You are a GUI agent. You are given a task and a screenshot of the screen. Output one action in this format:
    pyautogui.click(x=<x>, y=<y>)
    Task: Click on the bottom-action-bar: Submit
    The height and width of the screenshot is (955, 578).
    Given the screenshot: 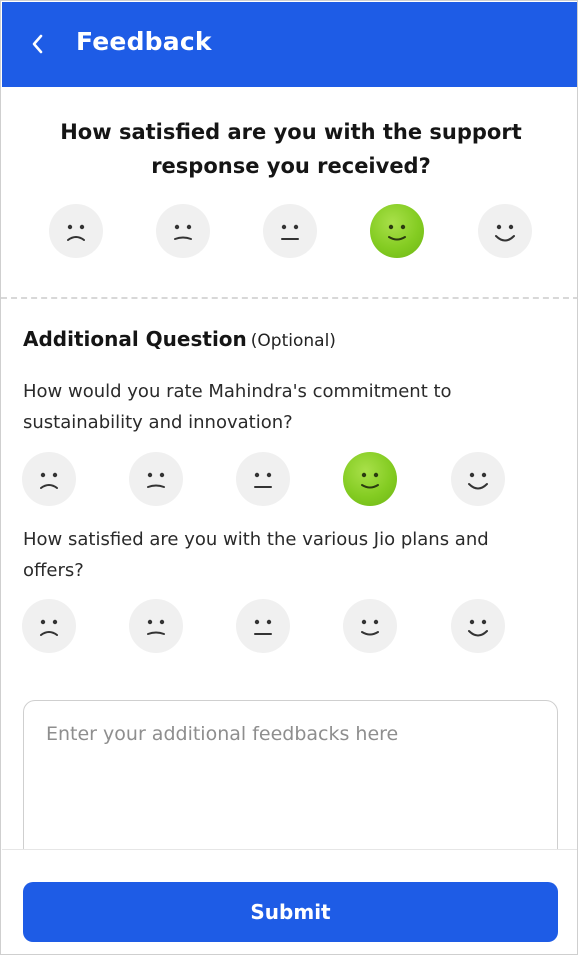 What is the action you would take?
    pyautogui.click(x=289, y=901)
    